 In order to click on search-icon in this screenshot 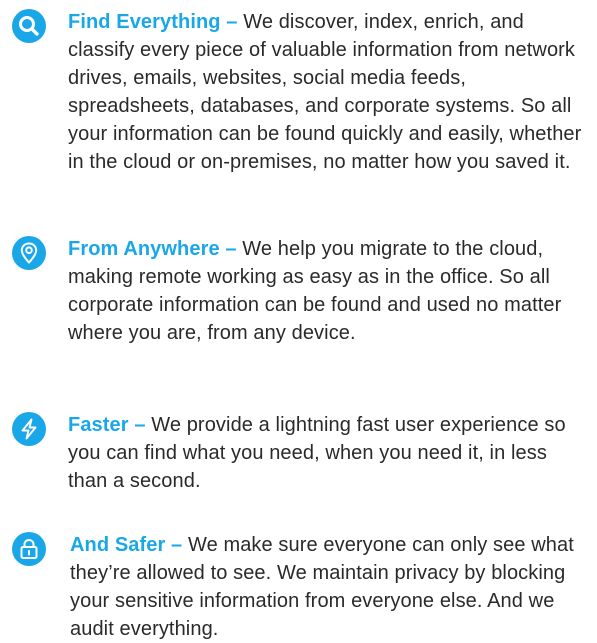, I will do `click(29, 26)`.